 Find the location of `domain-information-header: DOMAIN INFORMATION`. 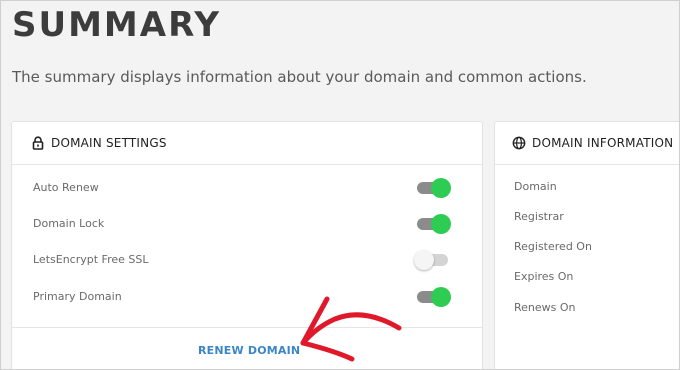

domain-information-header: DOMAIN INFORMATION is located at coordinates (587, 143).